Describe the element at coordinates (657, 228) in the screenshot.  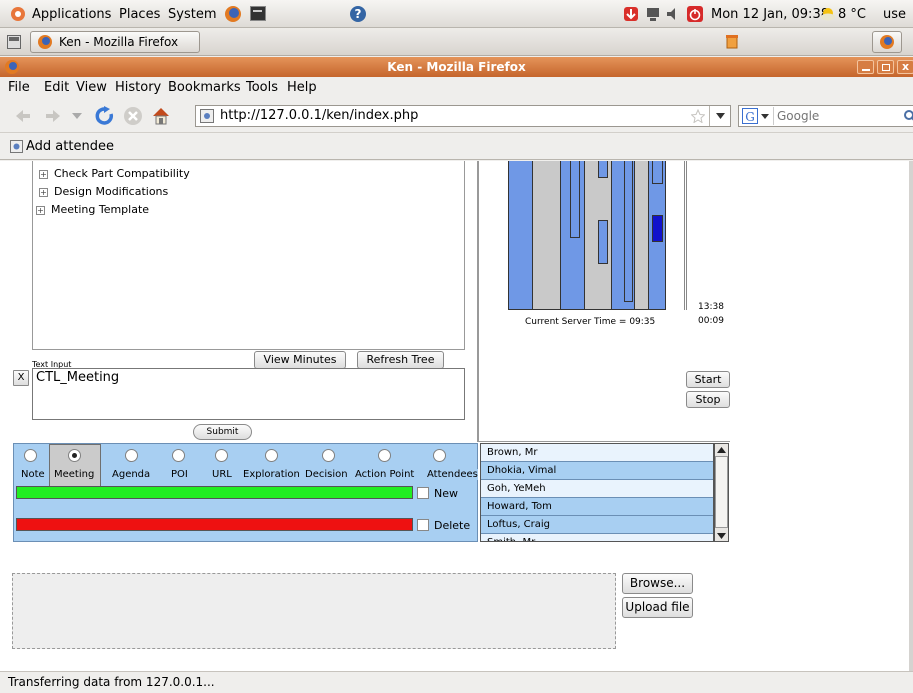
I see `timeline-event-bar-current` at that location.